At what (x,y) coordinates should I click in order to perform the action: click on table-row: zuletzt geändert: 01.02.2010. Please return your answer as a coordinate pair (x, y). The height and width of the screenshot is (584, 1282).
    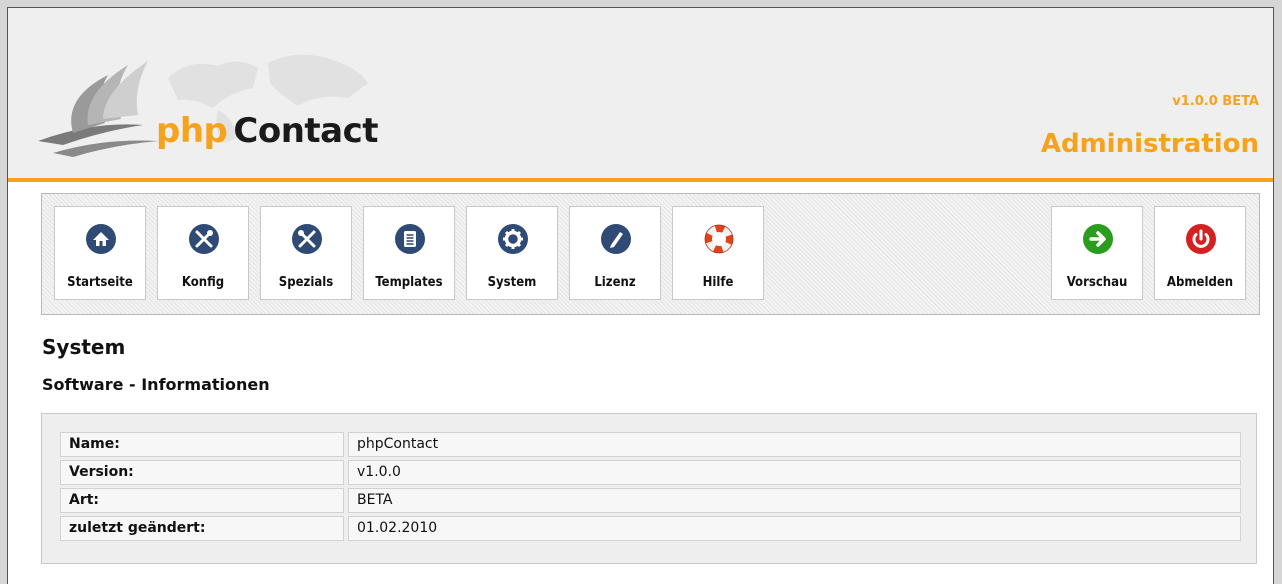
    Looking at the image, I should click on (650, 528).